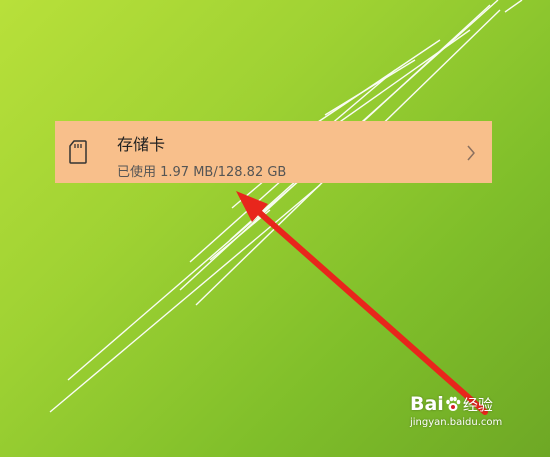 The width and height of the screenshot is (550, 457). What do you see at coordinates (427, 404) in the screenshot?
I see `watermark-brand-latin: Bai` at bounding box center [427, 404].